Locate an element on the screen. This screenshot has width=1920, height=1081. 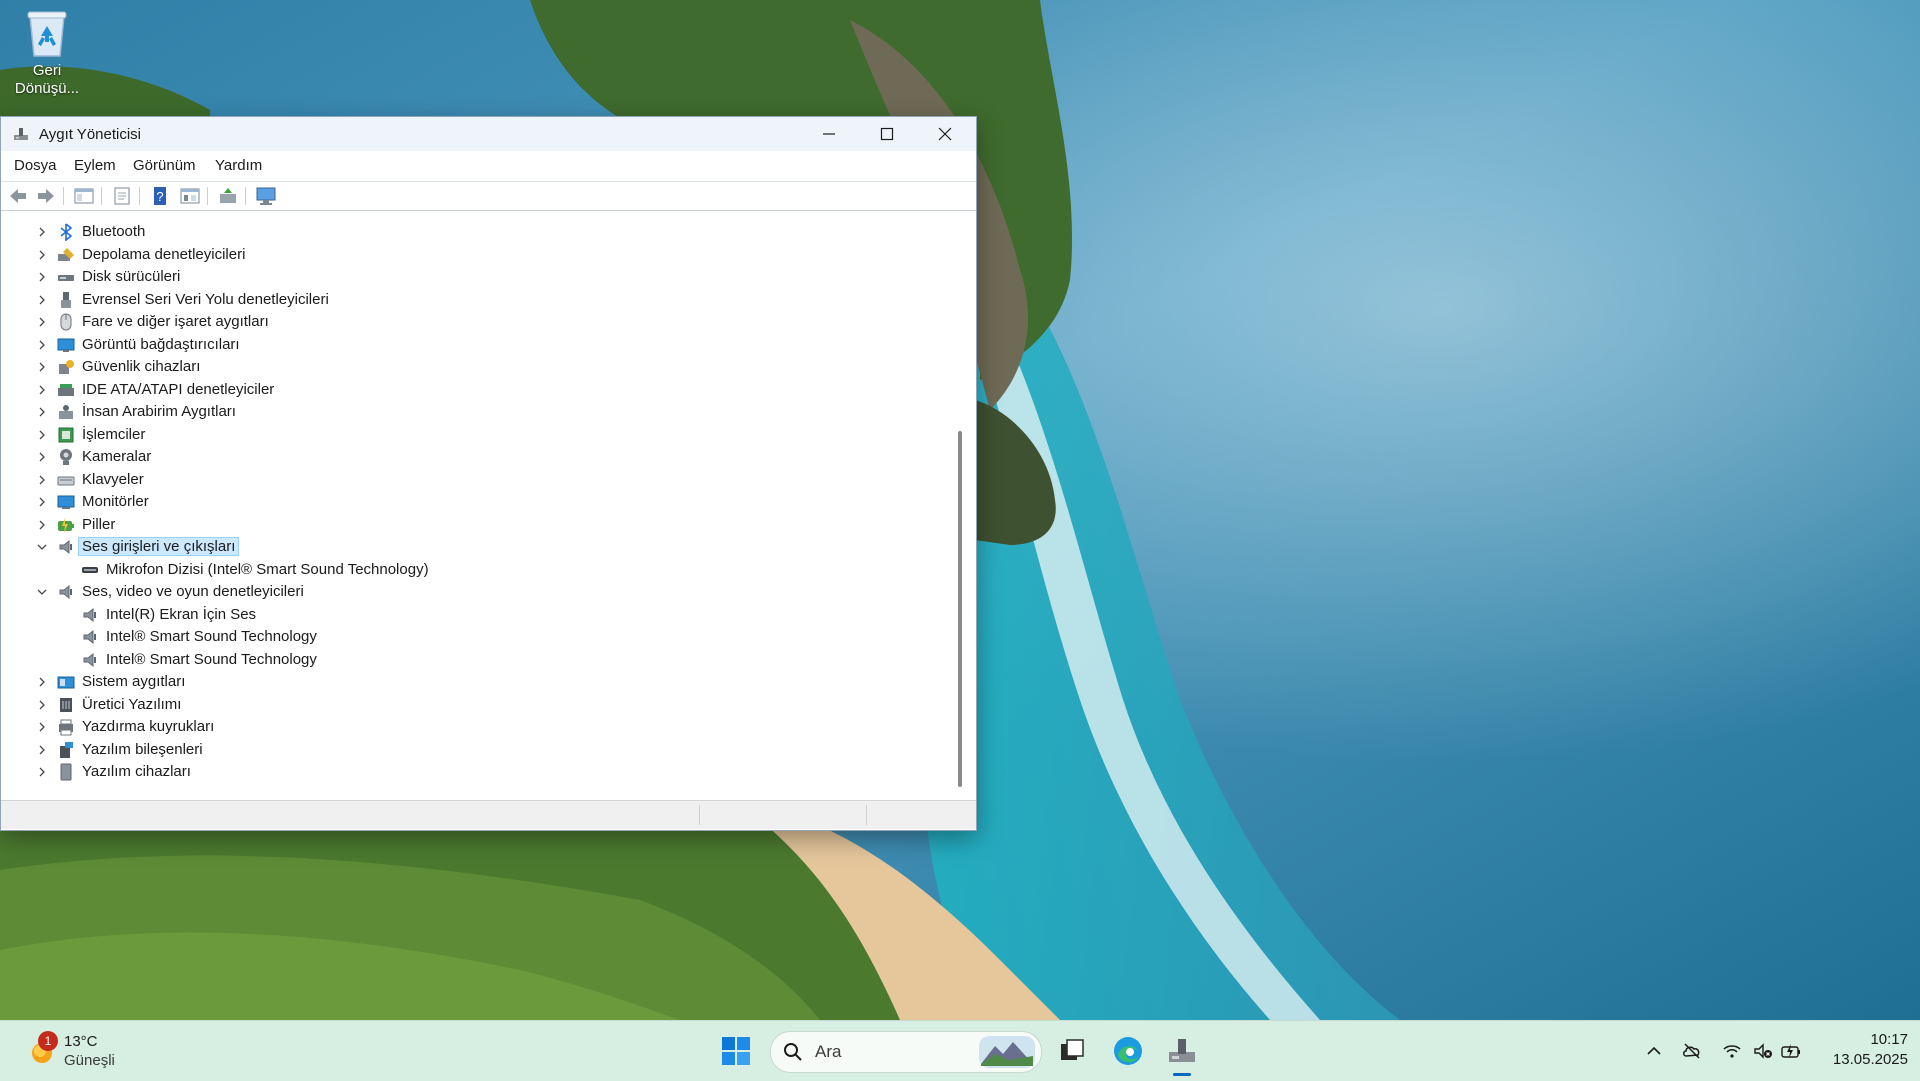
tree-item-label: Kameralar is located at coordinates (117, 456).